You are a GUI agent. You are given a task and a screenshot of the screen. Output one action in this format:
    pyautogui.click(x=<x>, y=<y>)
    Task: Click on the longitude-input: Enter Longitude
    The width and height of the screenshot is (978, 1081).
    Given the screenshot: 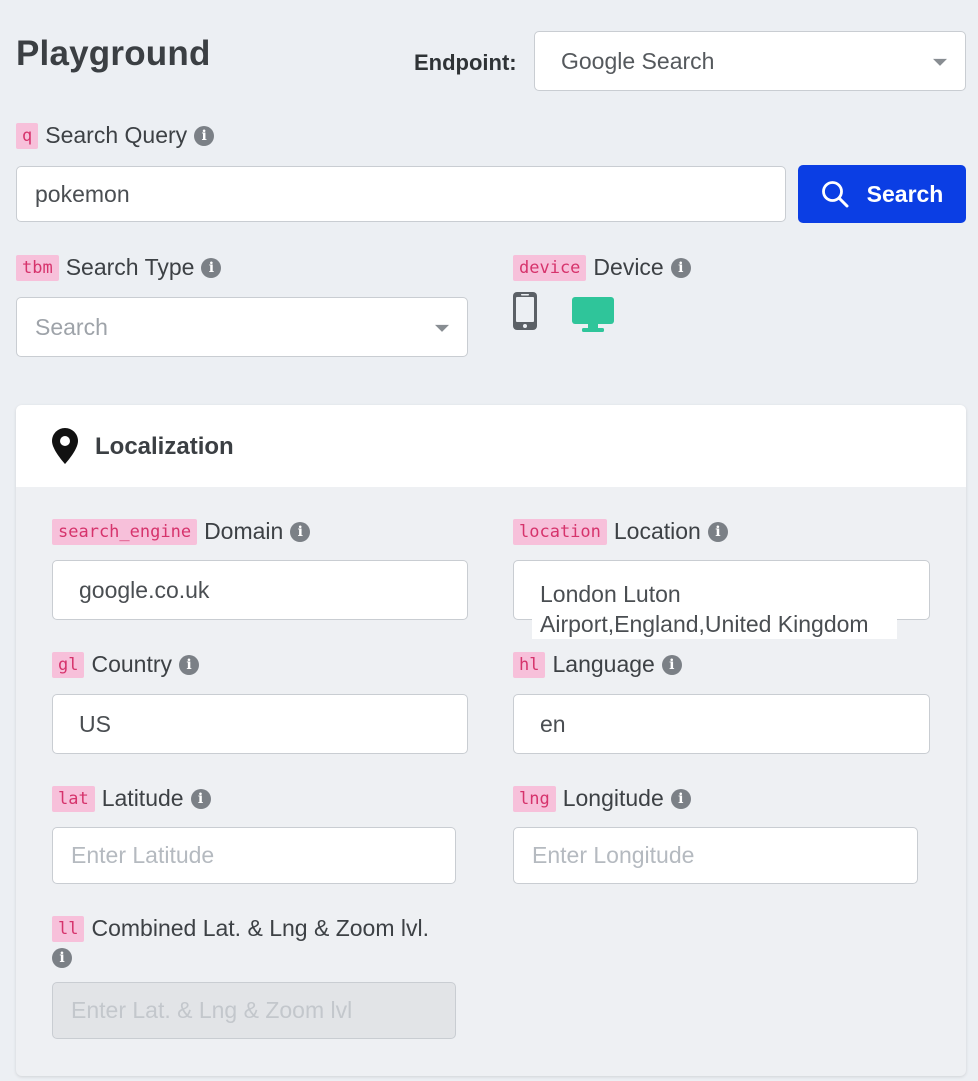 What is the action you would take?
    pyautogui.click(x=715, y=855)
    